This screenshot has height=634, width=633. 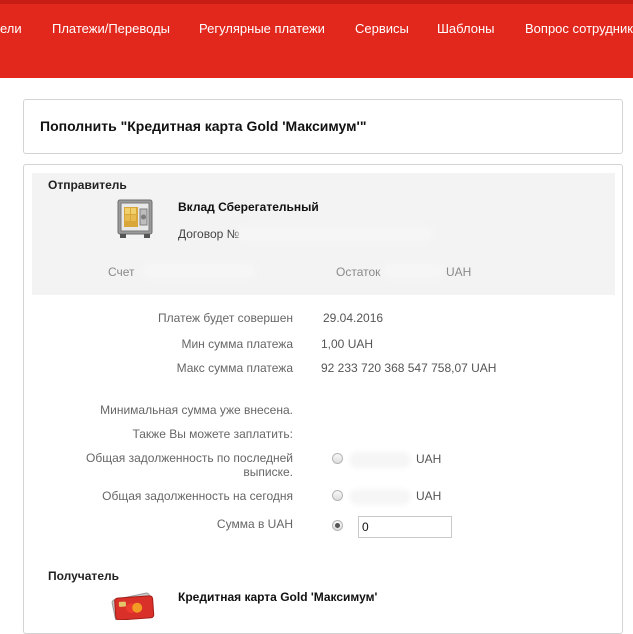 What do you see at coordinates (316, 2) in the screenshot?
I see `top-strip` at bounding box center [316, 2].